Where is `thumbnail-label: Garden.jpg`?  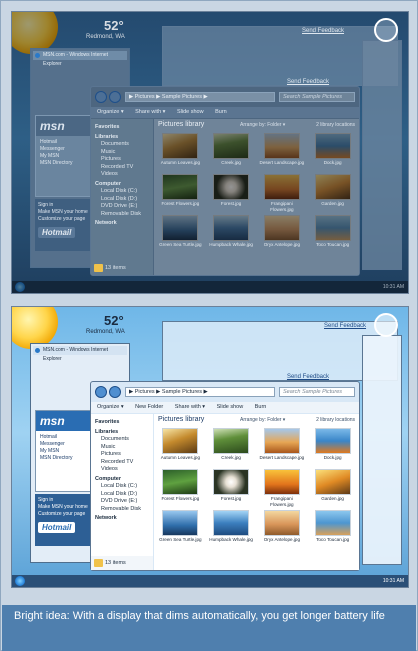 thumbnail-label: Garden.jpg is located at coordinates (332, 203).